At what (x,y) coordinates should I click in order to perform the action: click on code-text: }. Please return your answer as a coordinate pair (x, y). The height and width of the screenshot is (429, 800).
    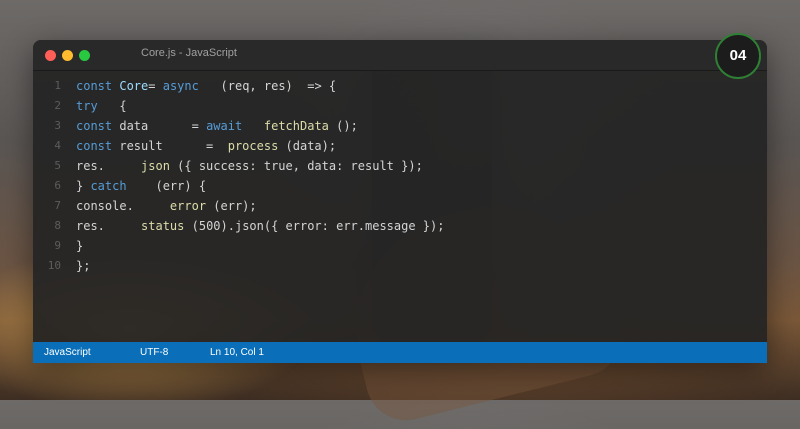
    Looking at the image, I should click on (79, 246).